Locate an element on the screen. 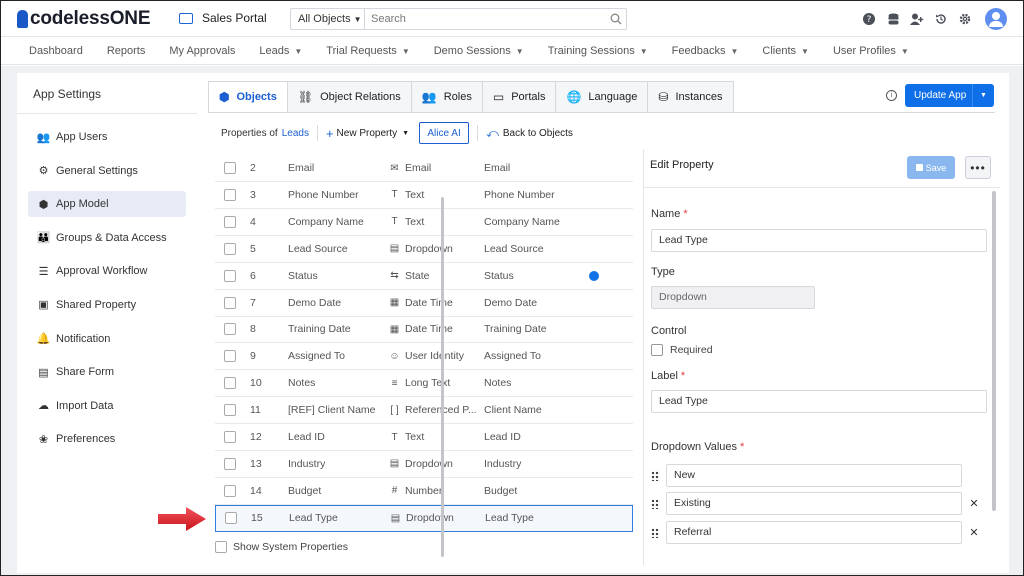 The image size is (1024, 576). table-row: 6 Status ⇆ State Status is located at coordinates (424, 276).